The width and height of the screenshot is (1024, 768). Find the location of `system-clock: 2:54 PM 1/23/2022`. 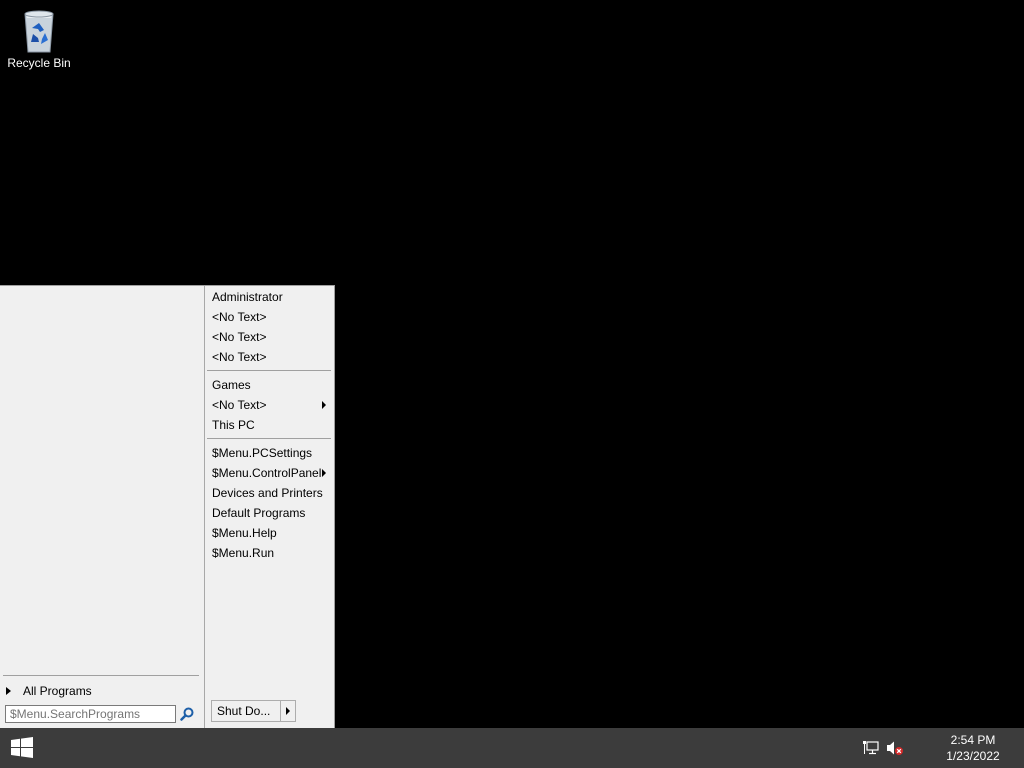

system-clock: 2:54 PM 1/23/2022 is located at coordinates (973, 748).